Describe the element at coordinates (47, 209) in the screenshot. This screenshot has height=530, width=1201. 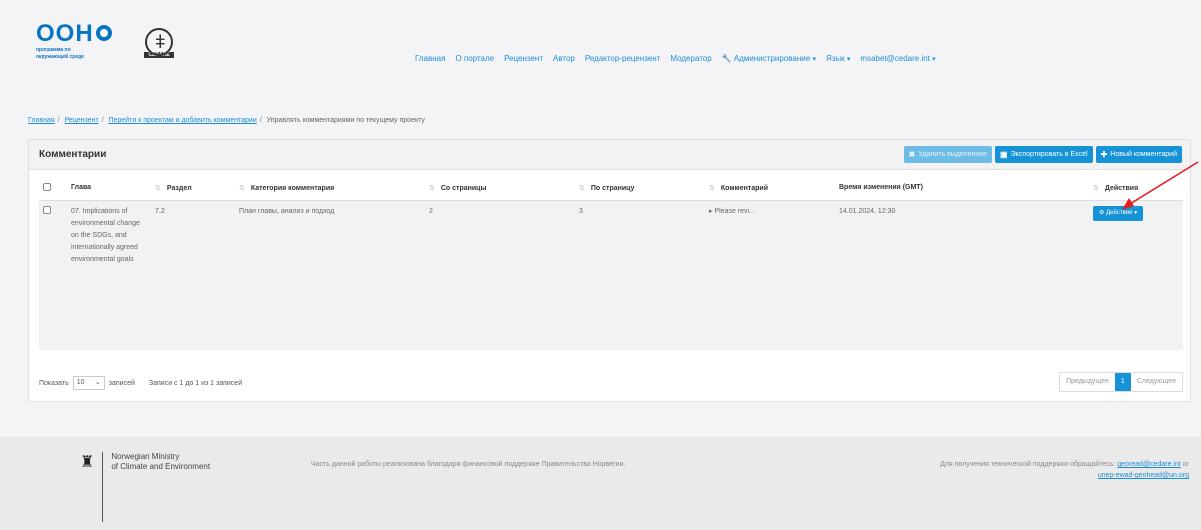
I see `row-checkbox` at that location.